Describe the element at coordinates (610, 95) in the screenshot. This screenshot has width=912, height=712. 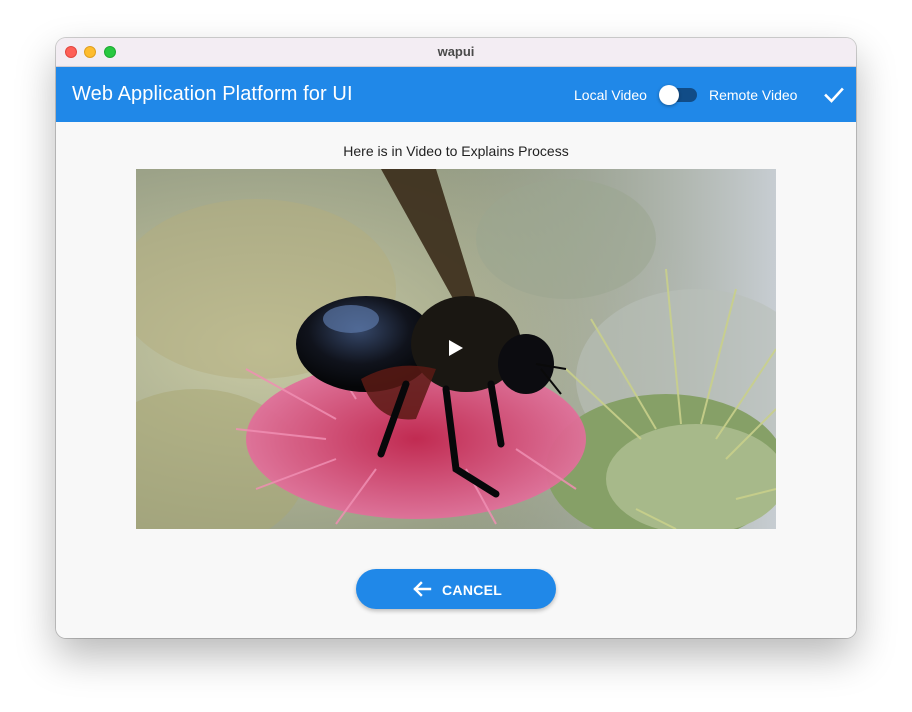
I see `local-video-label: Local Video` at that location.